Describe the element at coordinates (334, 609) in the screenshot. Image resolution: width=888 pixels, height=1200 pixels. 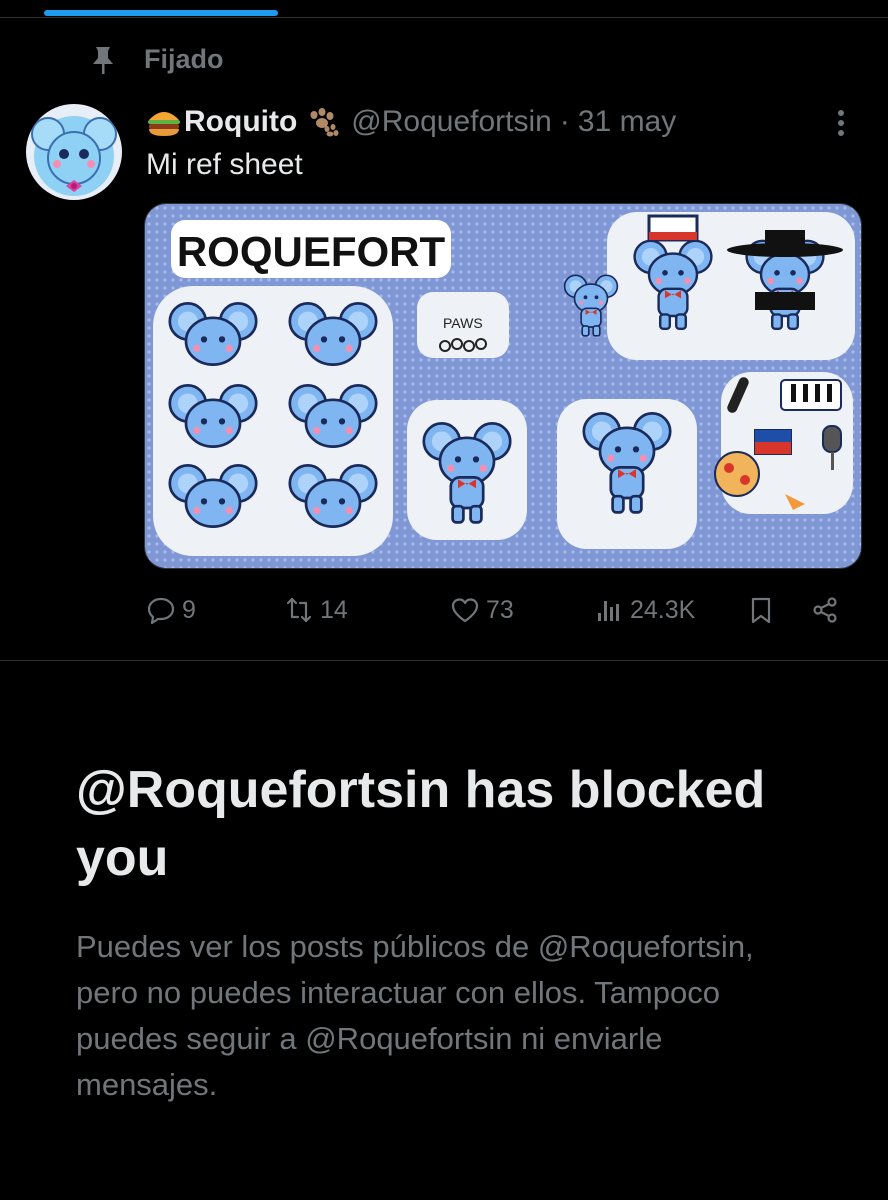
I see `repost-count: 14` at that location.